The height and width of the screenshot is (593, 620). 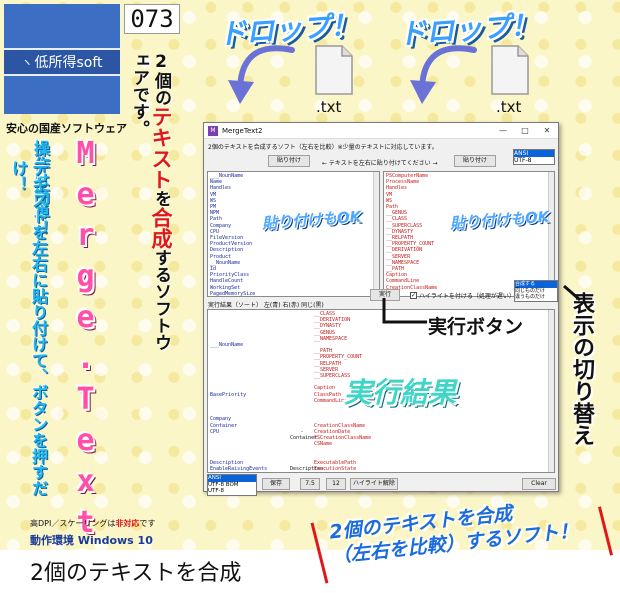 What do you see at coordinates (380, 163) in the screenshot?
I see `paste-instruction: ← テキストを左右に貼り付けてください →` at bounding box center [380, 163].